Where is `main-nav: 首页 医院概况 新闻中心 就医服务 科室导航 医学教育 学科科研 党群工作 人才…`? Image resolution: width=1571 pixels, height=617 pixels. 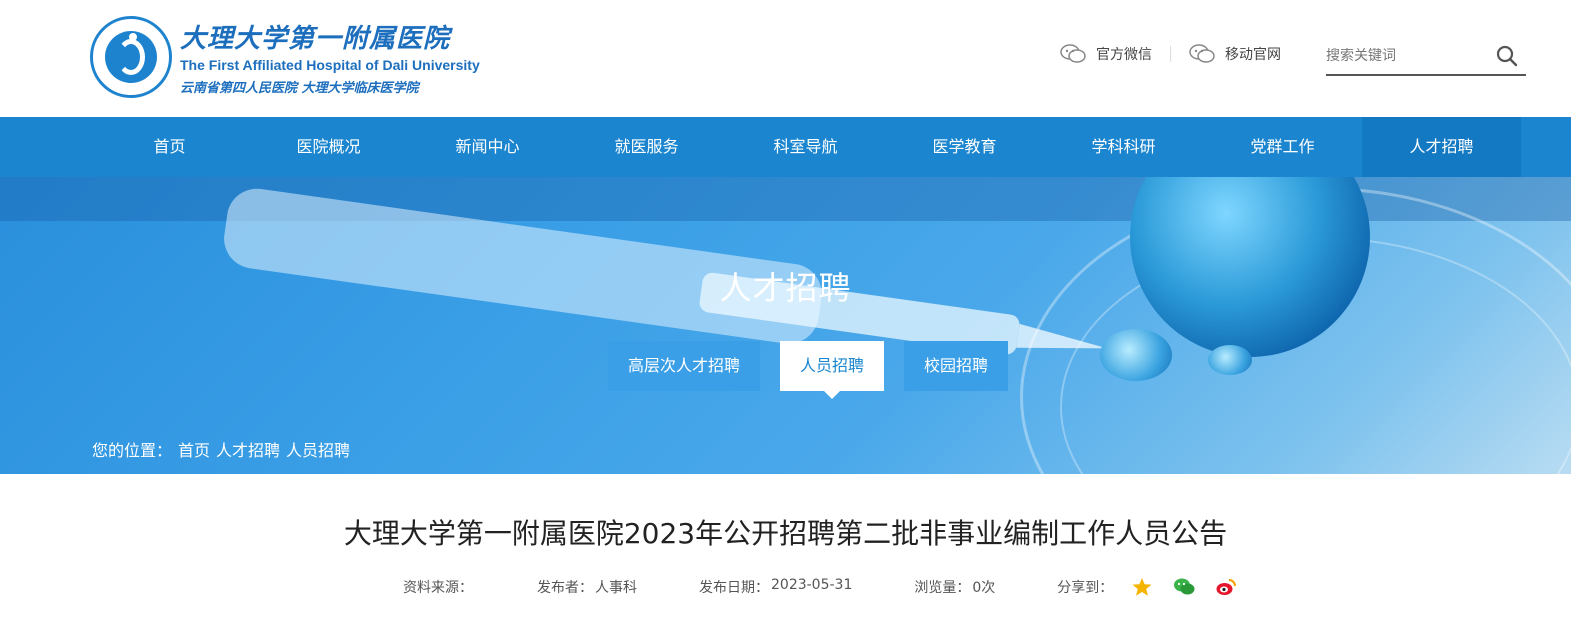 main-nav: 首页 医院概况 新闻中心 就医服务 科室导航 医学教育 学科科研 党群工作 人才… is located at coordinates (785, 147).